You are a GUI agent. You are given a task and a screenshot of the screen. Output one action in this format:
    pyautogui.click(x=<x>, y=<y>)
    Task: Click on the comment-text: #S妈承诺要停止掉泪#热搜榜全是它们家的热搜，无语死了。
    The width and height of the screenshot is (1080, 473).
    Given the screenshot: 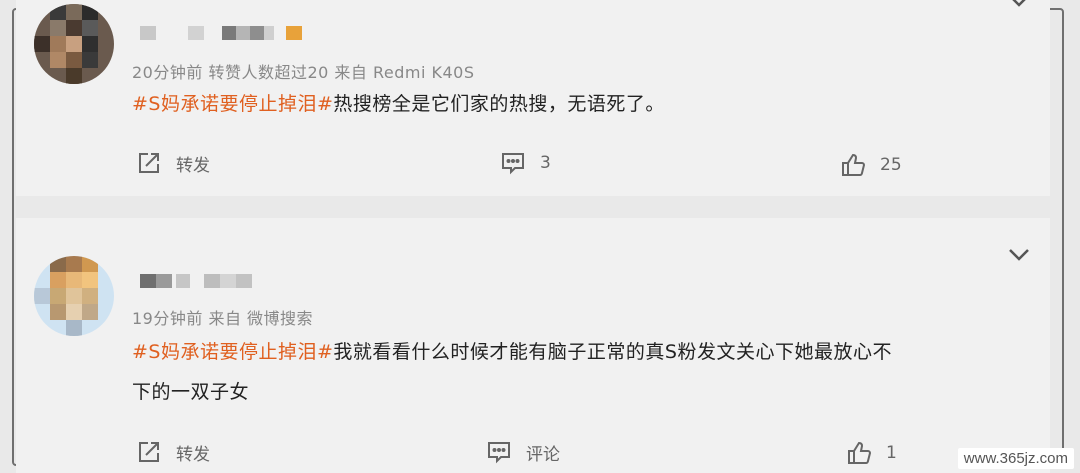 What is the action you would take?
    pyautogui.click(x=582, y=104)
    